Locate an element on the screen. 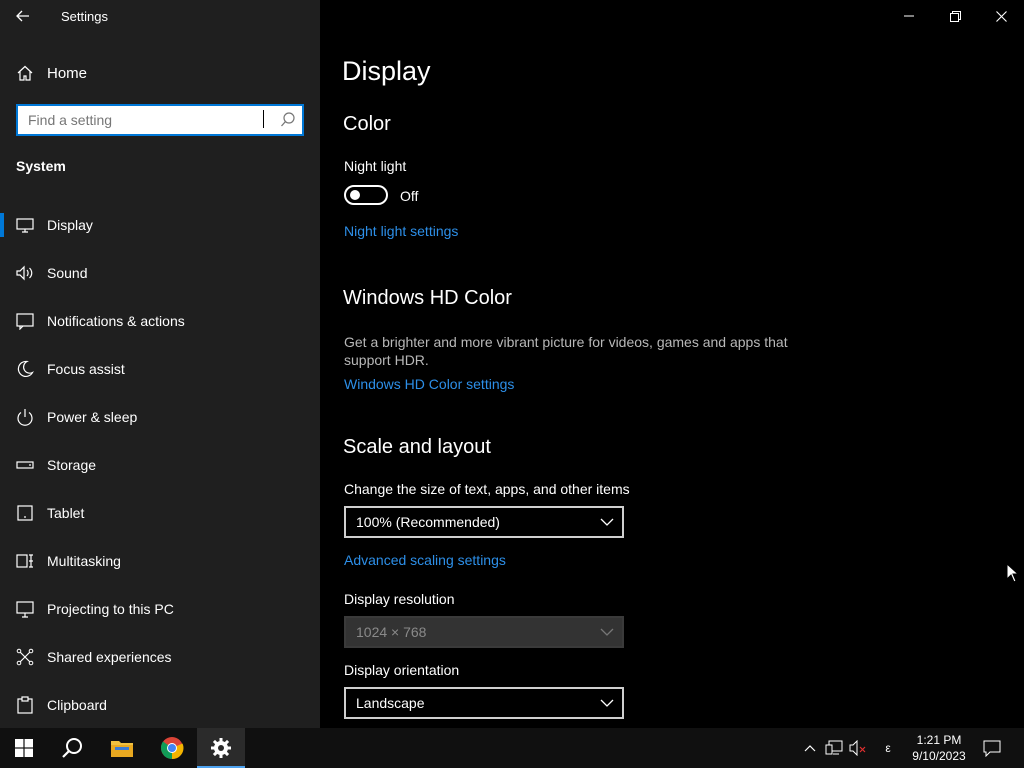 This screenshot has width=1024, height=768. sidebar-item-display: Display is located at coordinates (160, 228).